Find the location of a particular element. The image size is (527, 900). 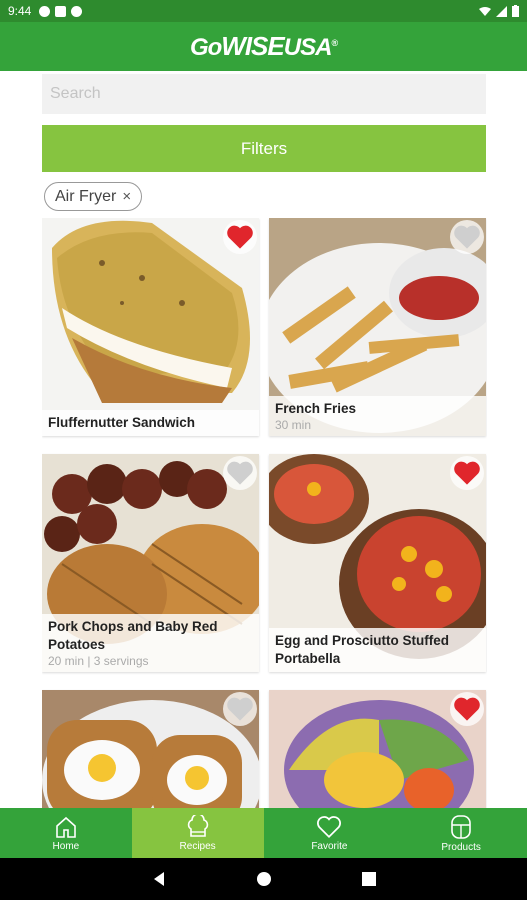

search-bar is located at coordinates (264, 94).